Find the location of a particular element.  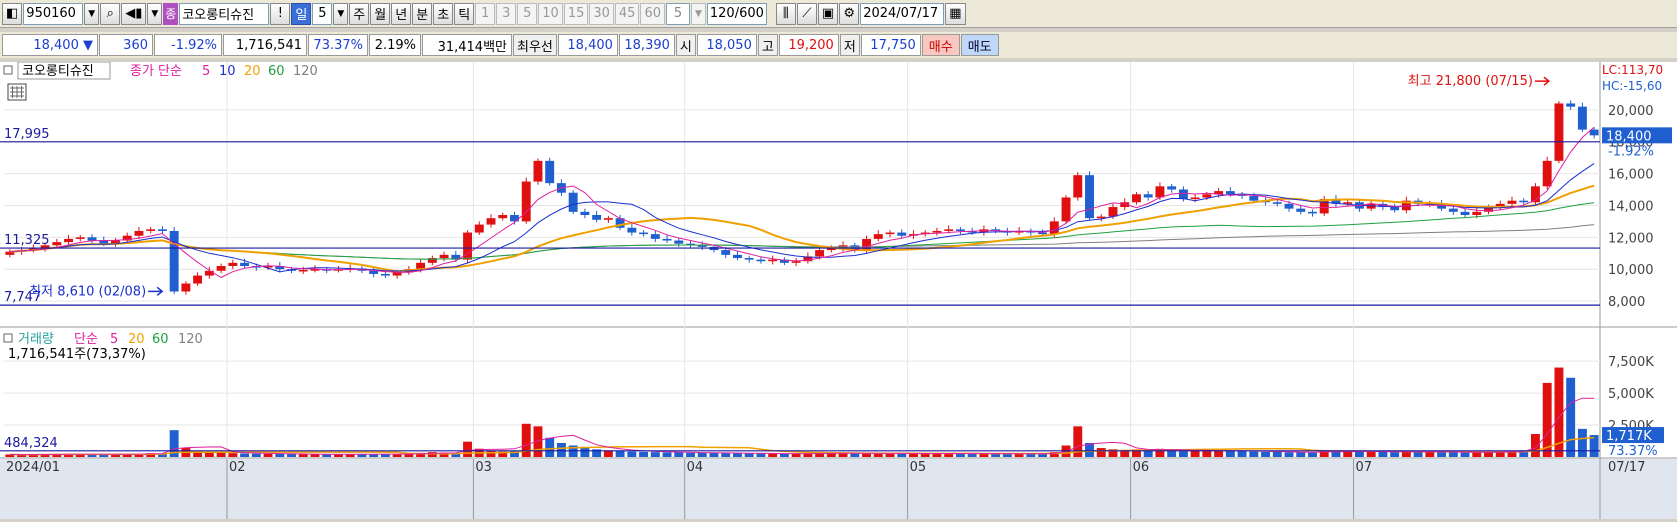

best-ask: 18,400 is located at coordinates (587, 45).